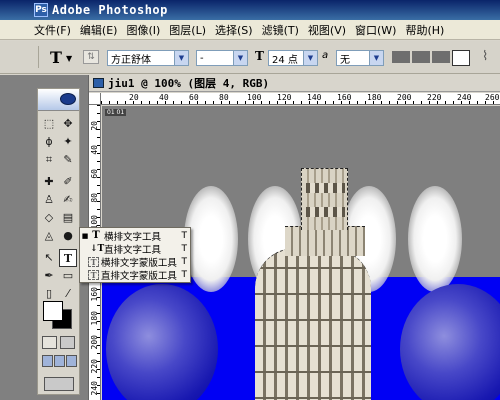  I want to click on clone-stamp-tool-icon: ♙, so click(49, 200).